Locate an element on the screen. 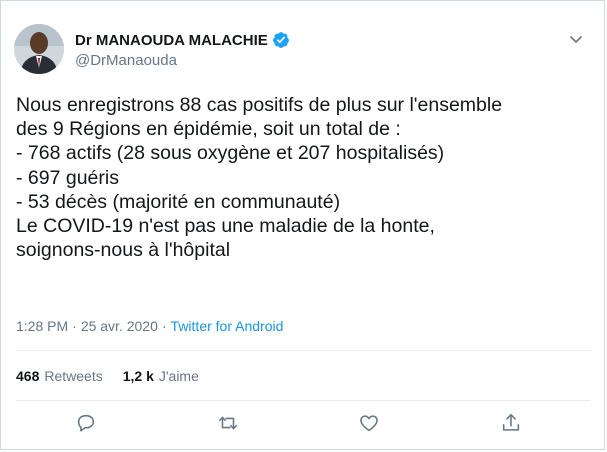 The image size is (607, 452). likes-count: 1,2 k is located at coordinates (138, 376).